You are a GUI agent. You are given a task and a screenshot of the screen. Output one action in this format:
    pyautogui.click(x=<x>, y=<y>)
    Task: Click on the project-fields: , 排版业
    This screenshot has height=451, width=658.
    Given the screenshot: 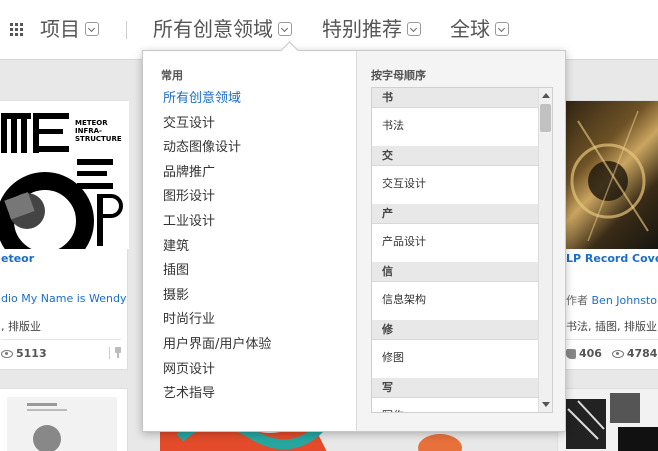 What is the action you would take?
    pyautogui.click(x=21, y=326)
    